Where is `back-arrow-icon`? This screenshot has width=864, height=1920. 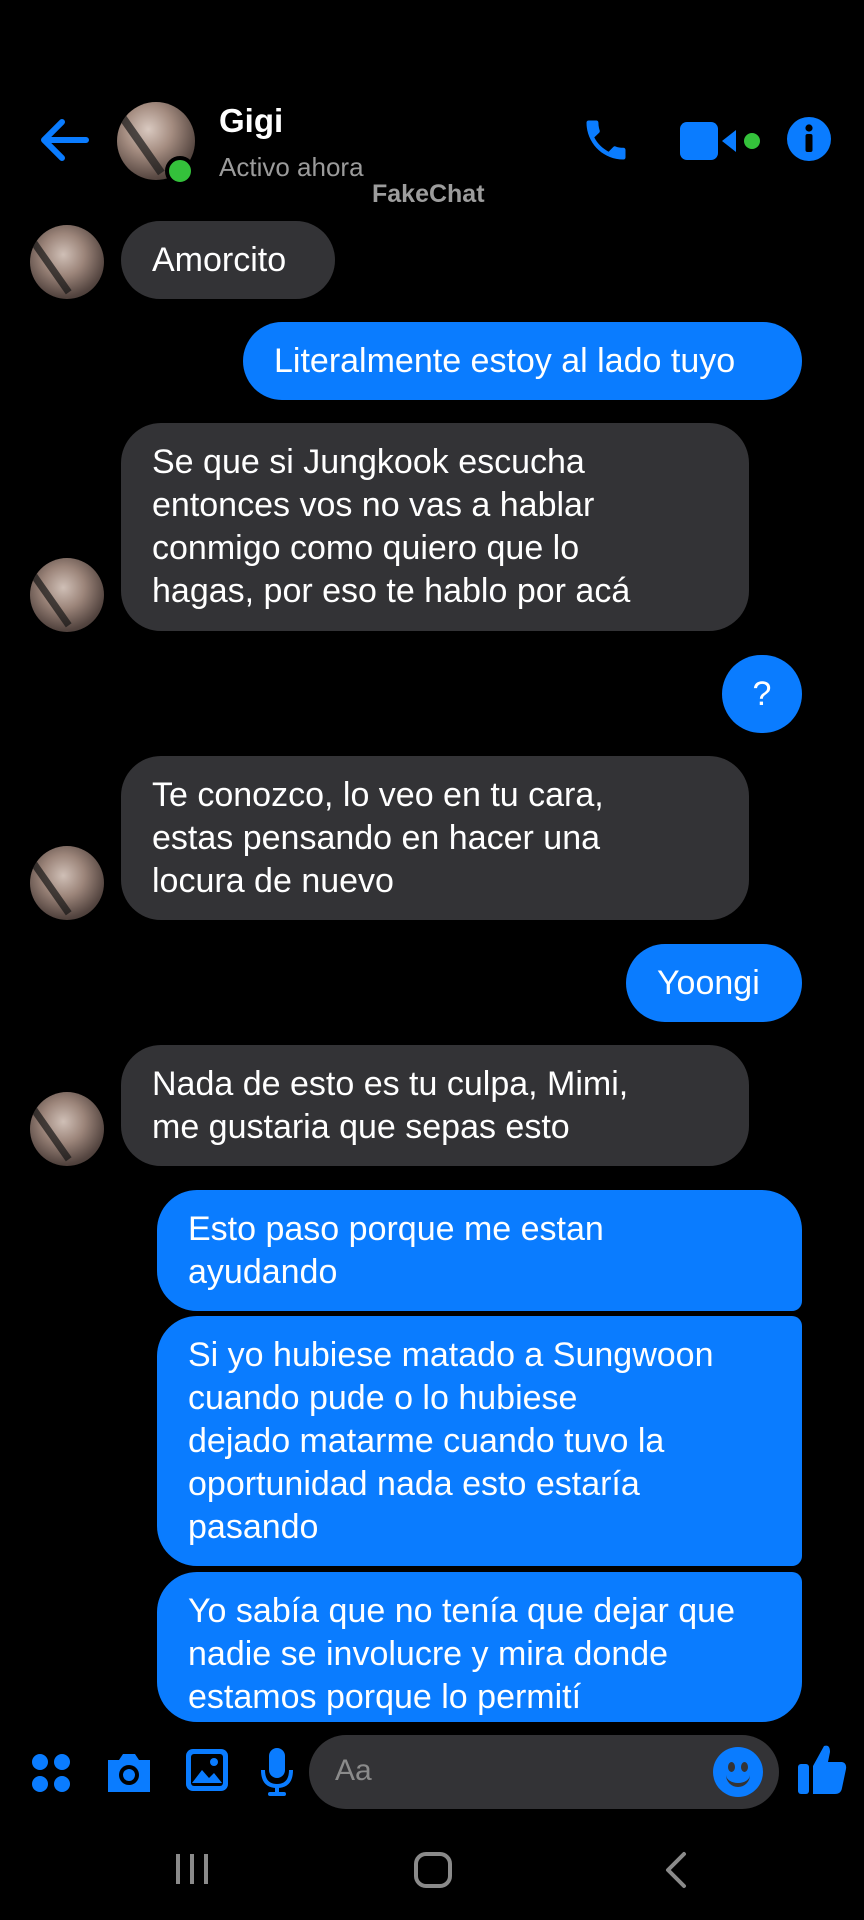
back-arrow-icon is located at coordinates (64, 140).